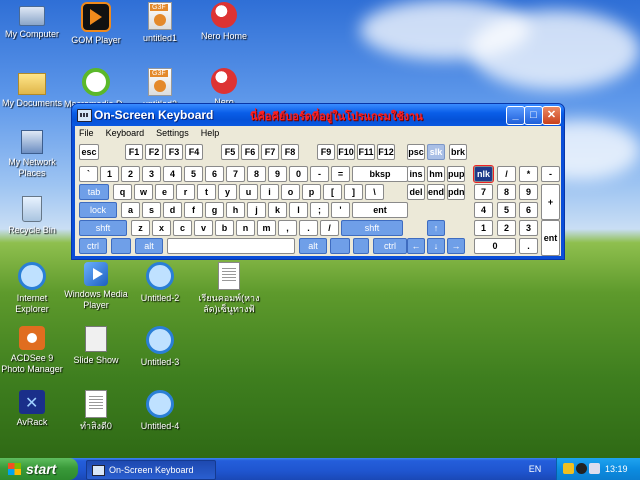  Describe the element at coordinates (270, 152) in the screenshot. I see `key-f7: F7` at that location.